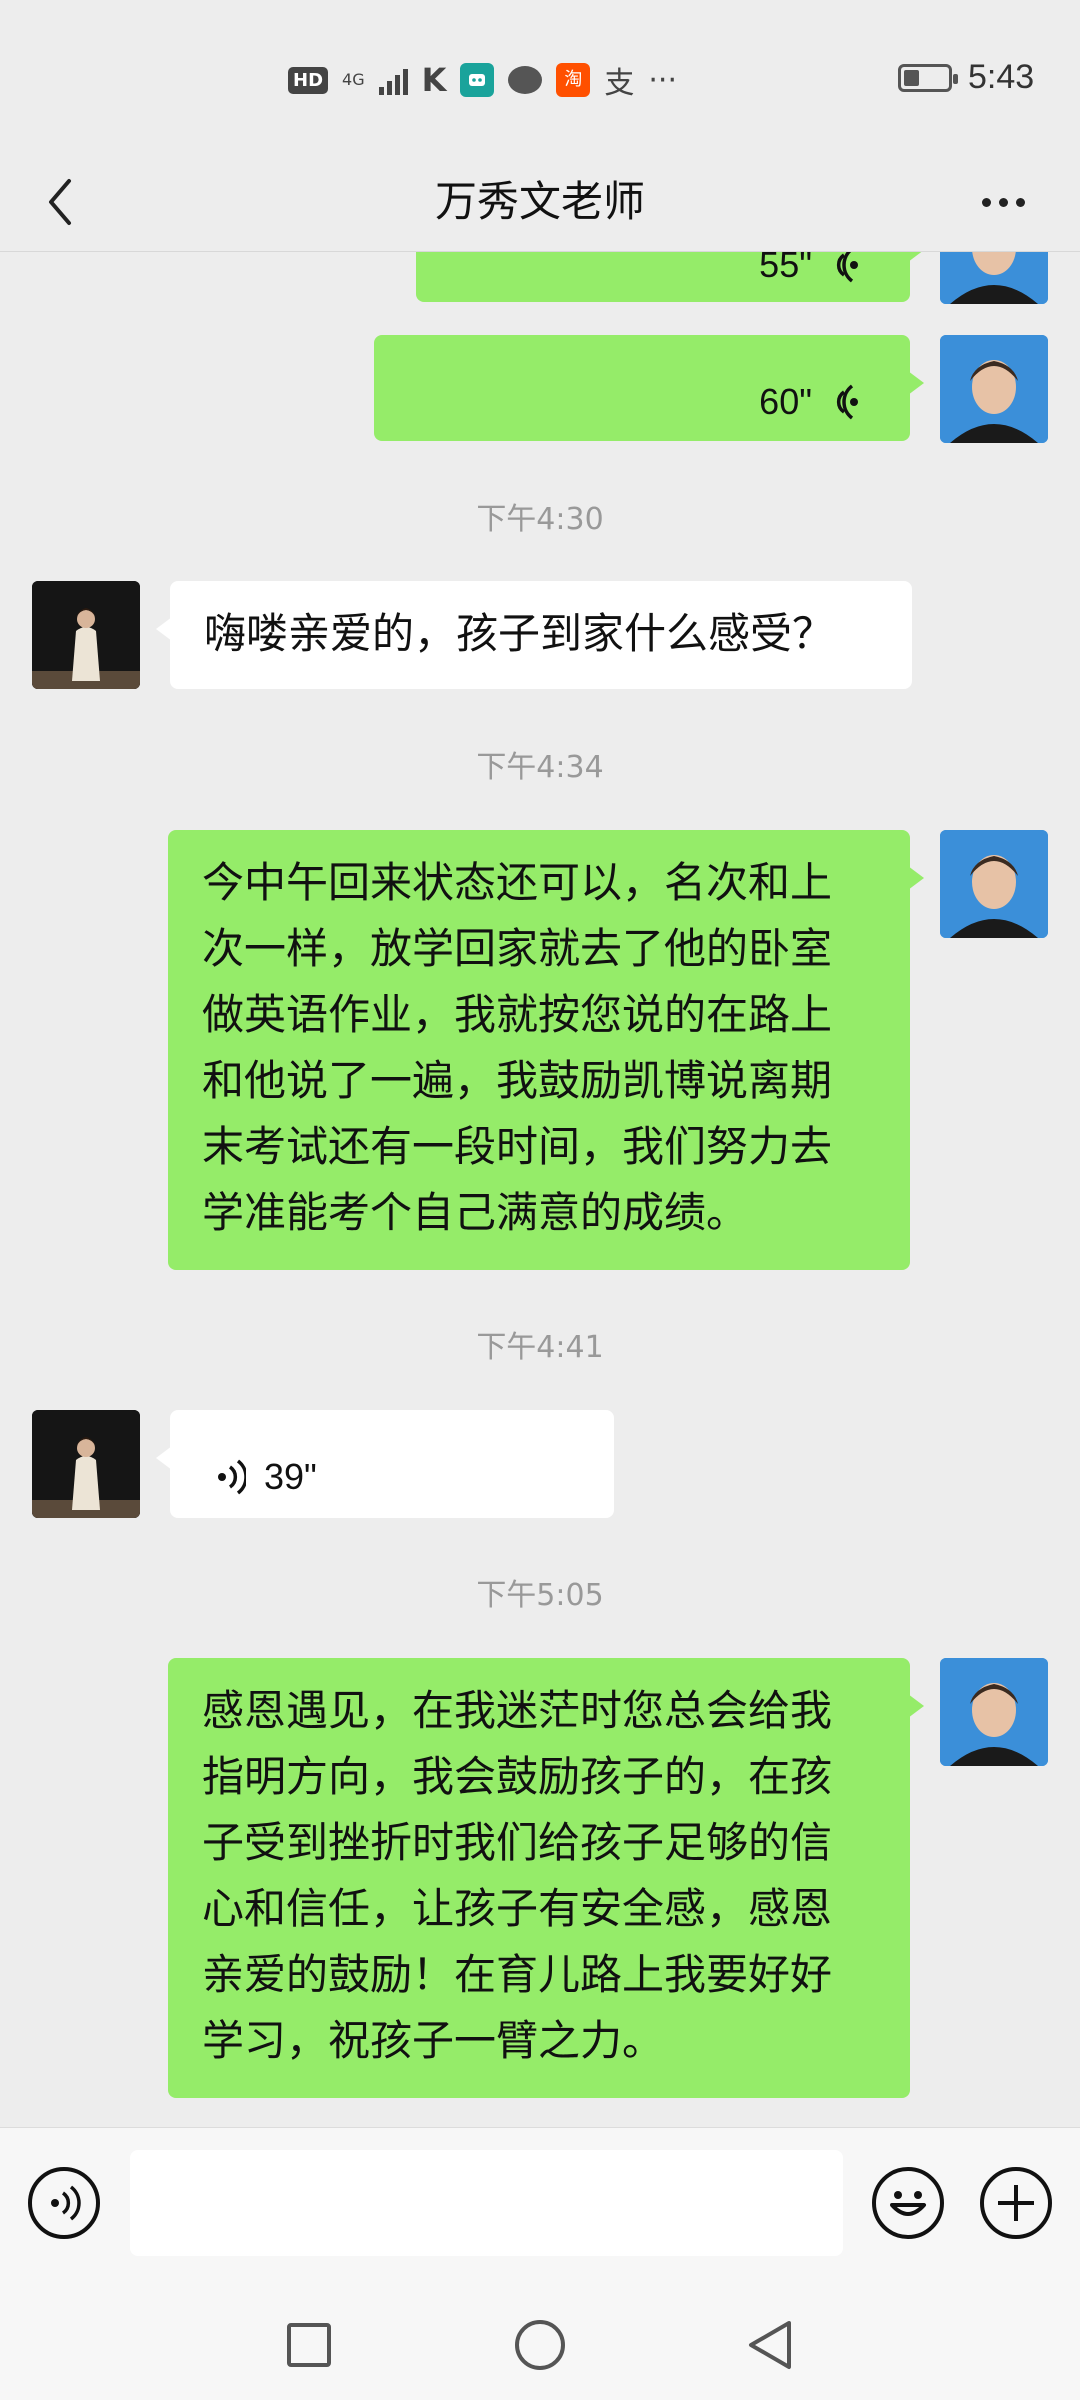  I want to click on message-line: 次一样，放学回家就去了他的卧室, so click(517, 948).